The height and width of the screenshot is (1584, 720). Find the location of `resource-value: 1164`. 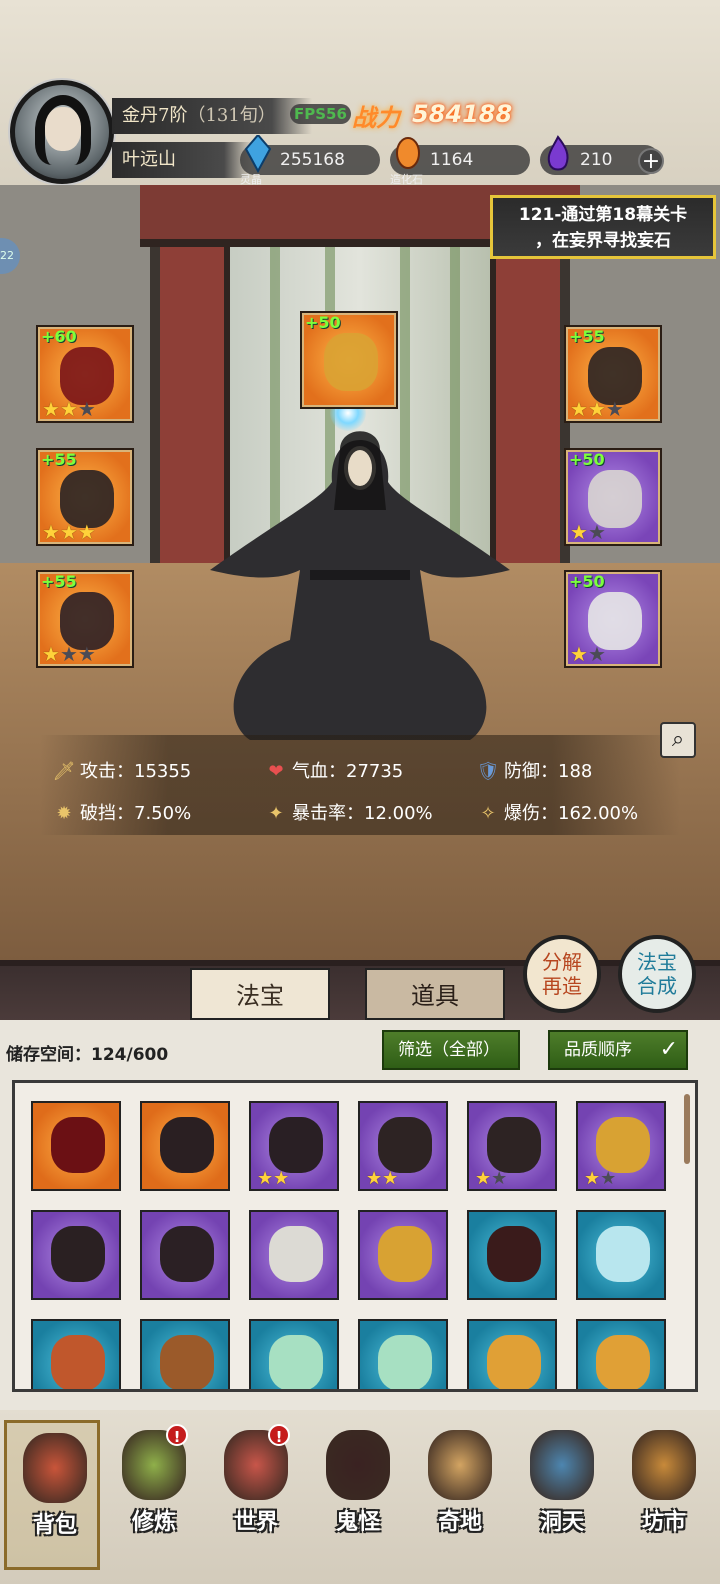

resource-value: 1164 is located at coordinates (452, 160).